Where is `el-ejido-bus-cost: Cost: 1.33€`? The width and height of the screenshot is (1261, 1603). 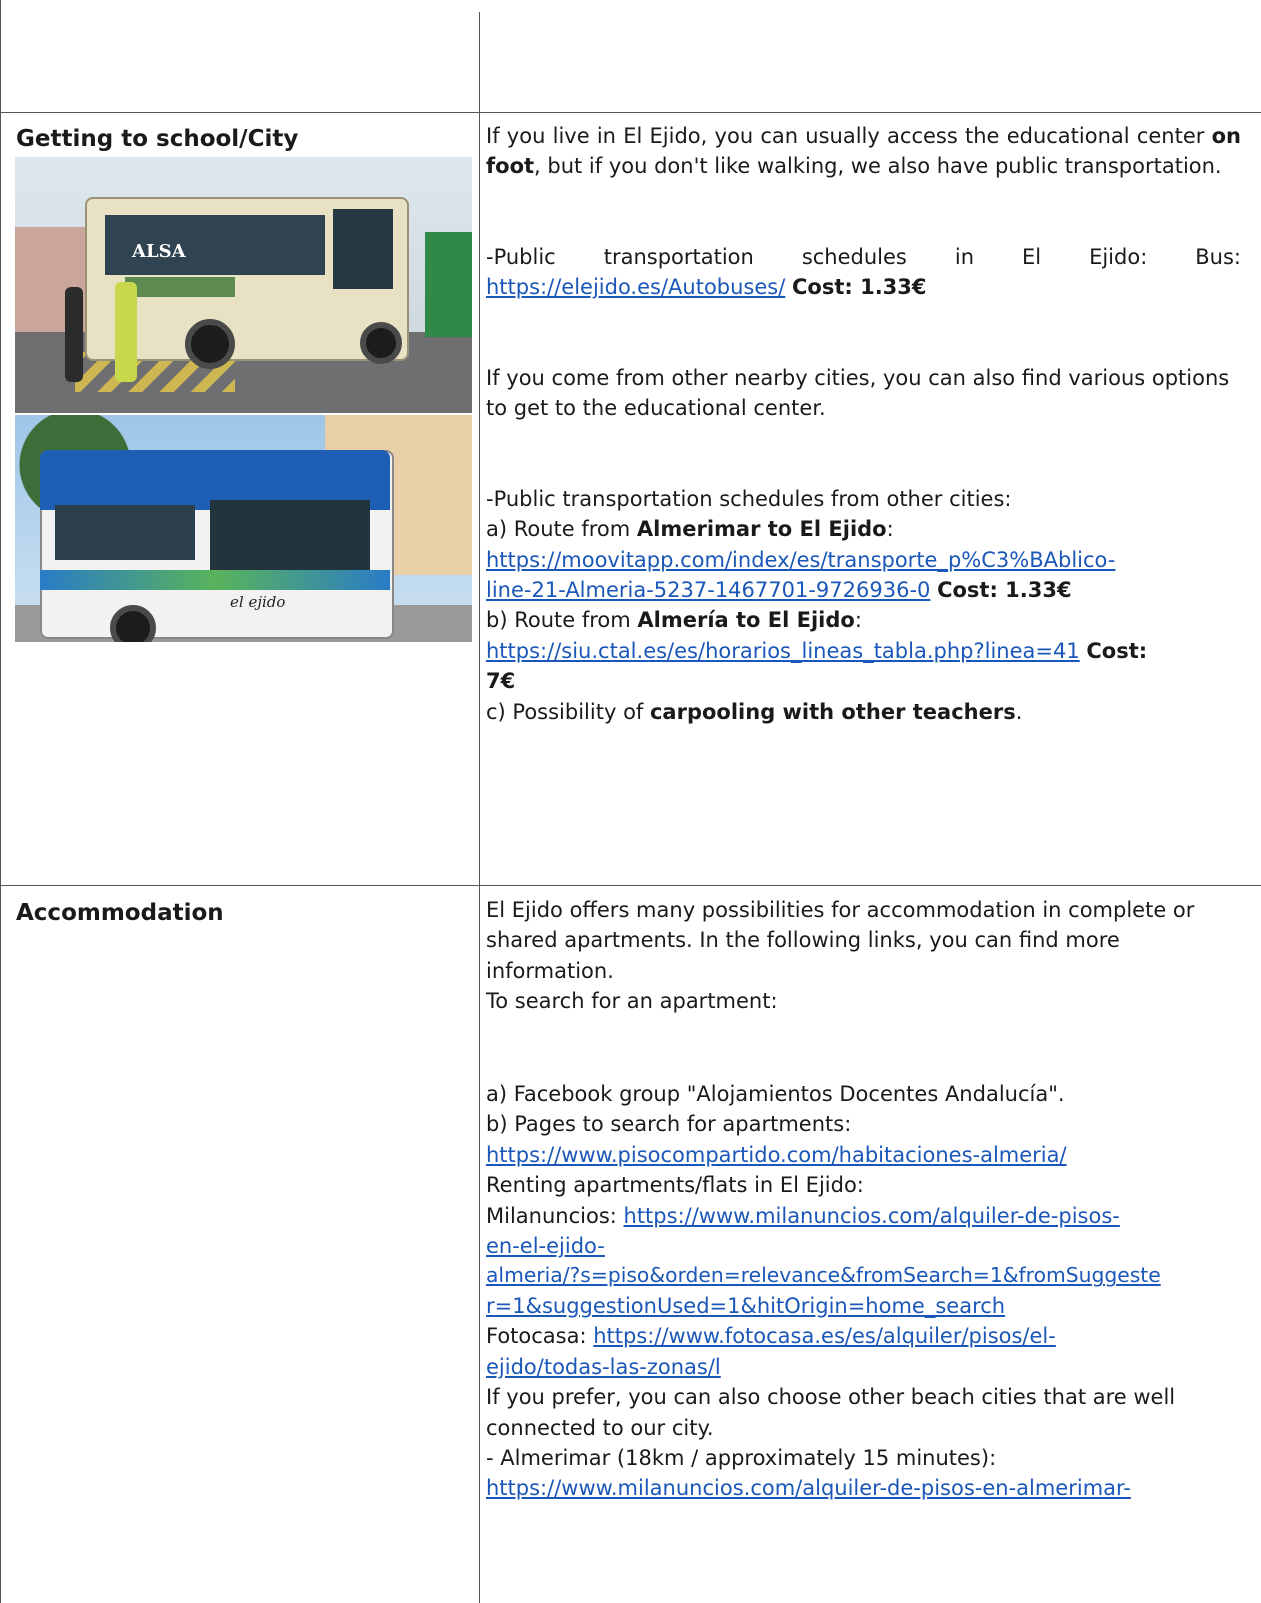 el-ejido-bus-cost: Cost: 1.33€ is located at coordinates (859, 287).